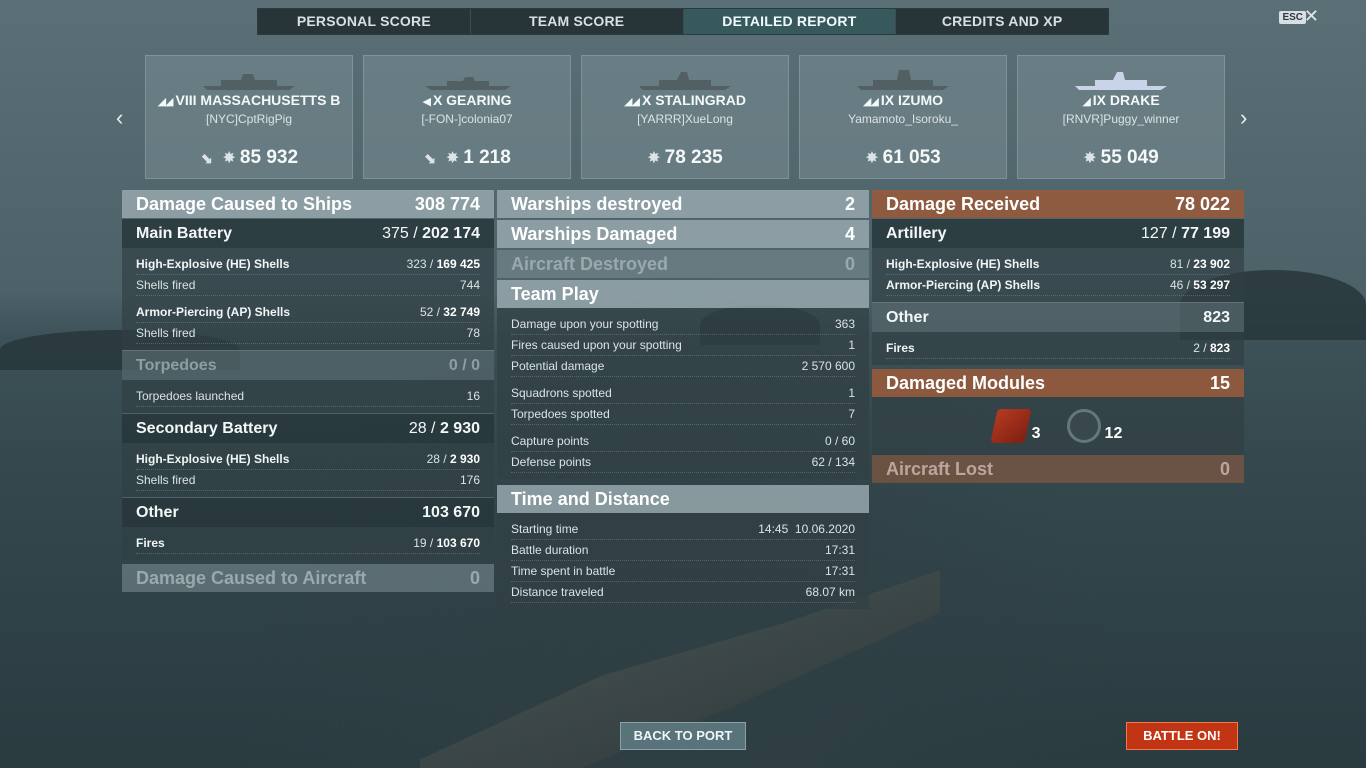 Image resolution: width=1366 pixels, height=768 pixels. Describe the element at coordinates (683, 324) in the screenshot. I see `stat-row: Damage upon your spotting 363` at that location.